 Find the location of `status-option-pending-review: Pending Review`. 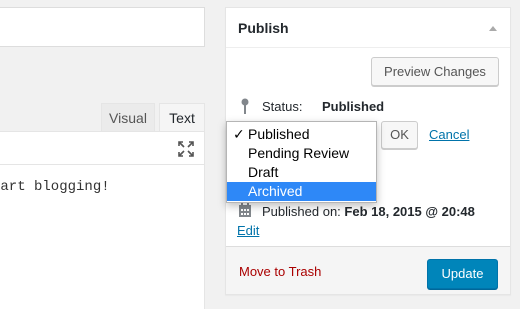

status-option-pending-review: Pending Review is located at coordinates (301, 153).